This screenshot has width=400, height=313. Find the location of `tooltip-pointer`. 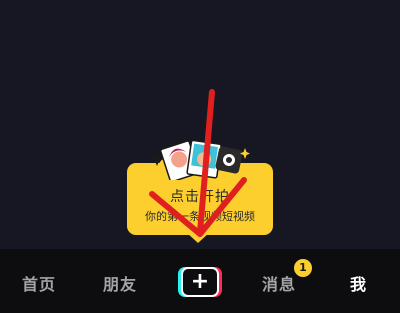

tooltip-pointer is located at coordinates (198, 237).